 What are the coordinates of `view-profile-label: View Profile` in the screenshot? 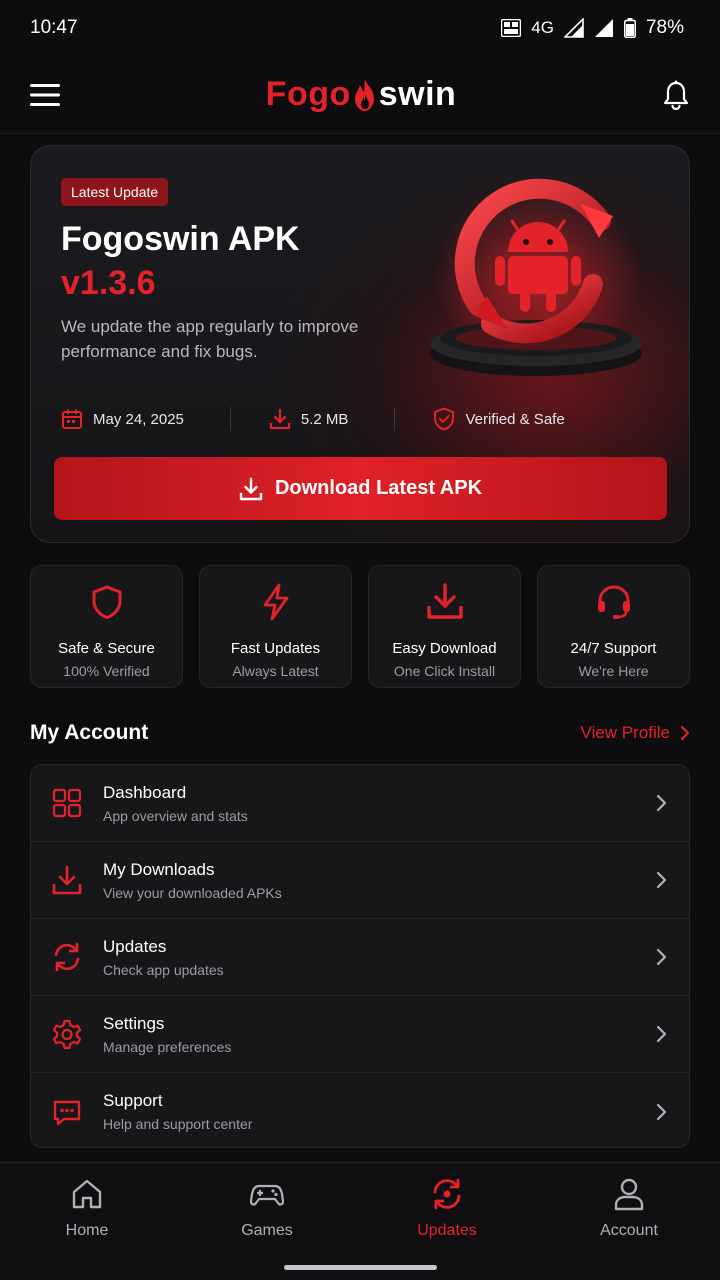 It's located at (625, 732).